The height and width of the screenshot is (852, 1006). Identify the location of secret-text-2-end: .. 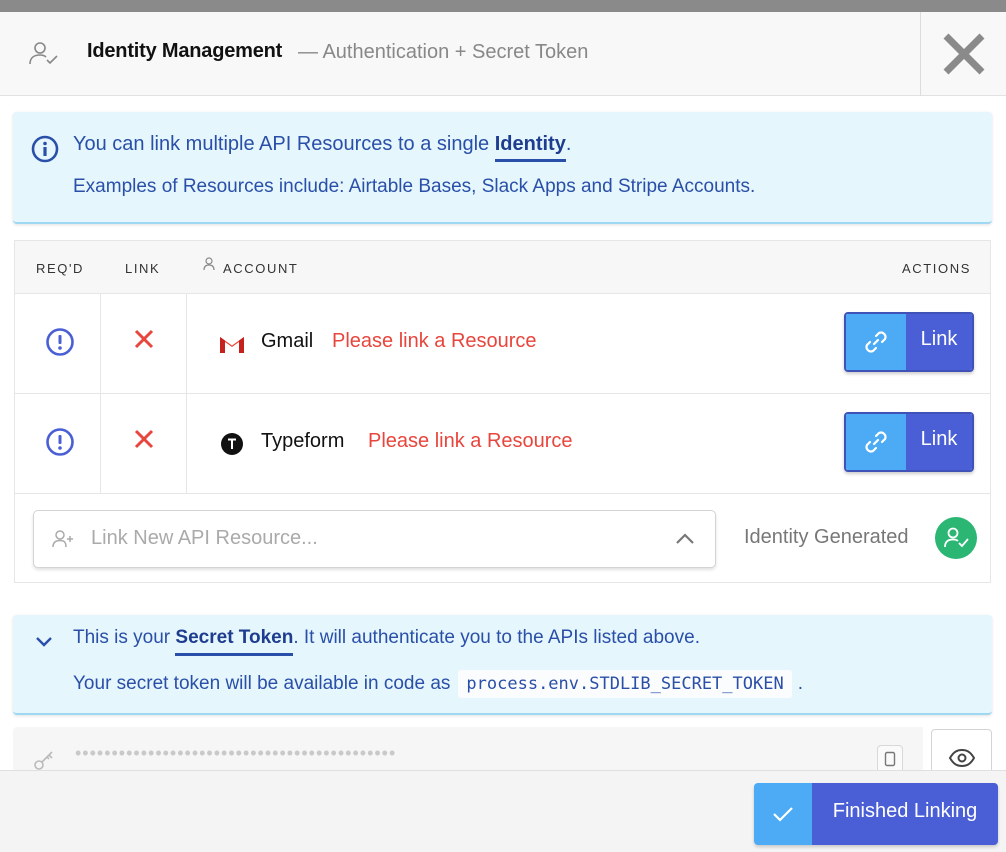
(800, 683).